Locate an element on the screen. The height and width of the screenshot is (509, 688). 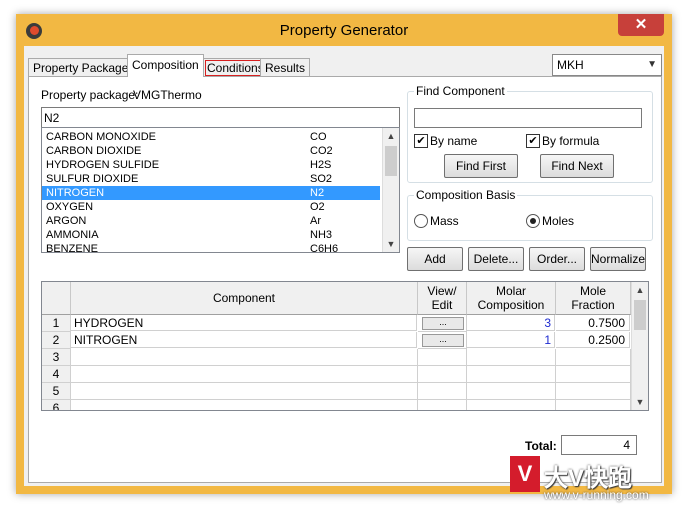
row-number: 4 is located at coordinates (56, 374).